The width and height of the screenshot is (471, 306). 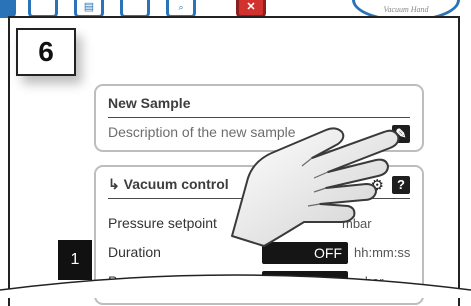 What do you see at coordinates (235, 286) in the screenshot?
I see `bottom-curve-overlay` at bounding box center [235, 286].